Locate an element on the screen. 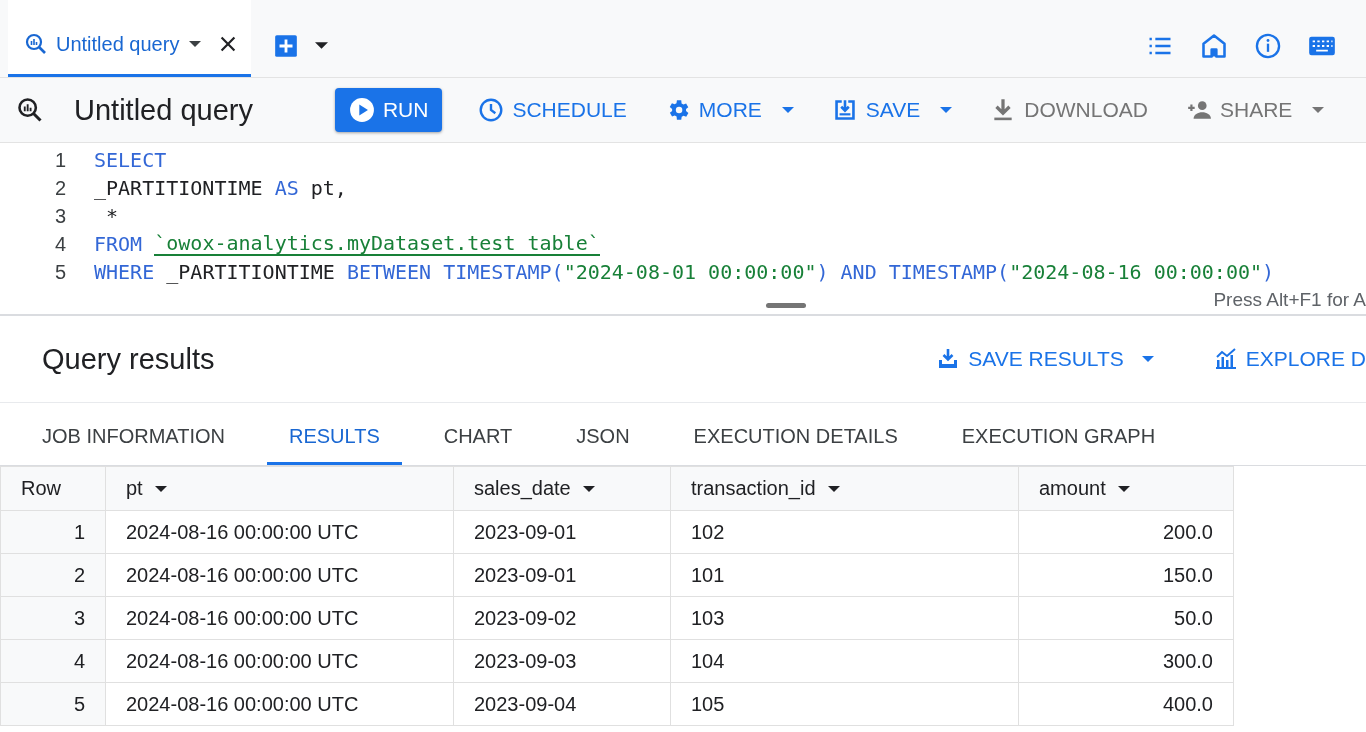  line-number: 5 is located at coordinates (59, 272).